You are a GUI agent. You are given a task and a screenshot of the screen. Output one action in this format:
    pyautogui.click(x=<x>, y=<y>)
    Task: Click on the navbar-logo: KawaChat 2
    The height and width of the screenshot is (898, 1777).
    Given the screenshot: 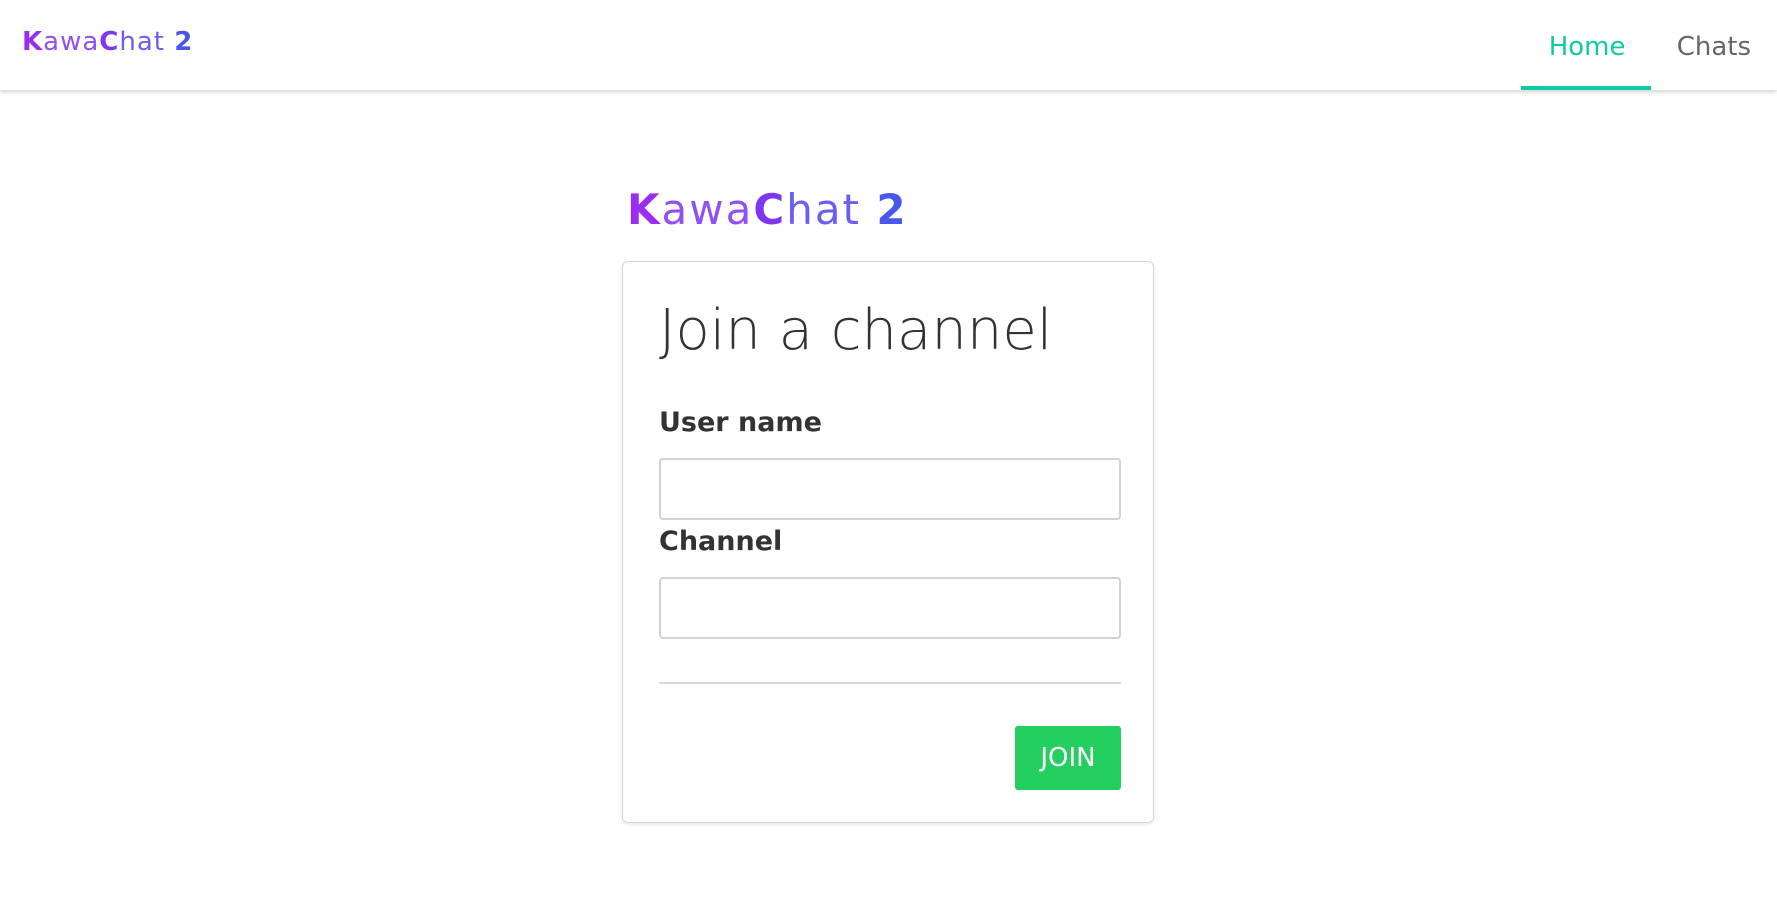 What is the action you would take?
    pyautogui.click(x=107, y=42)
    